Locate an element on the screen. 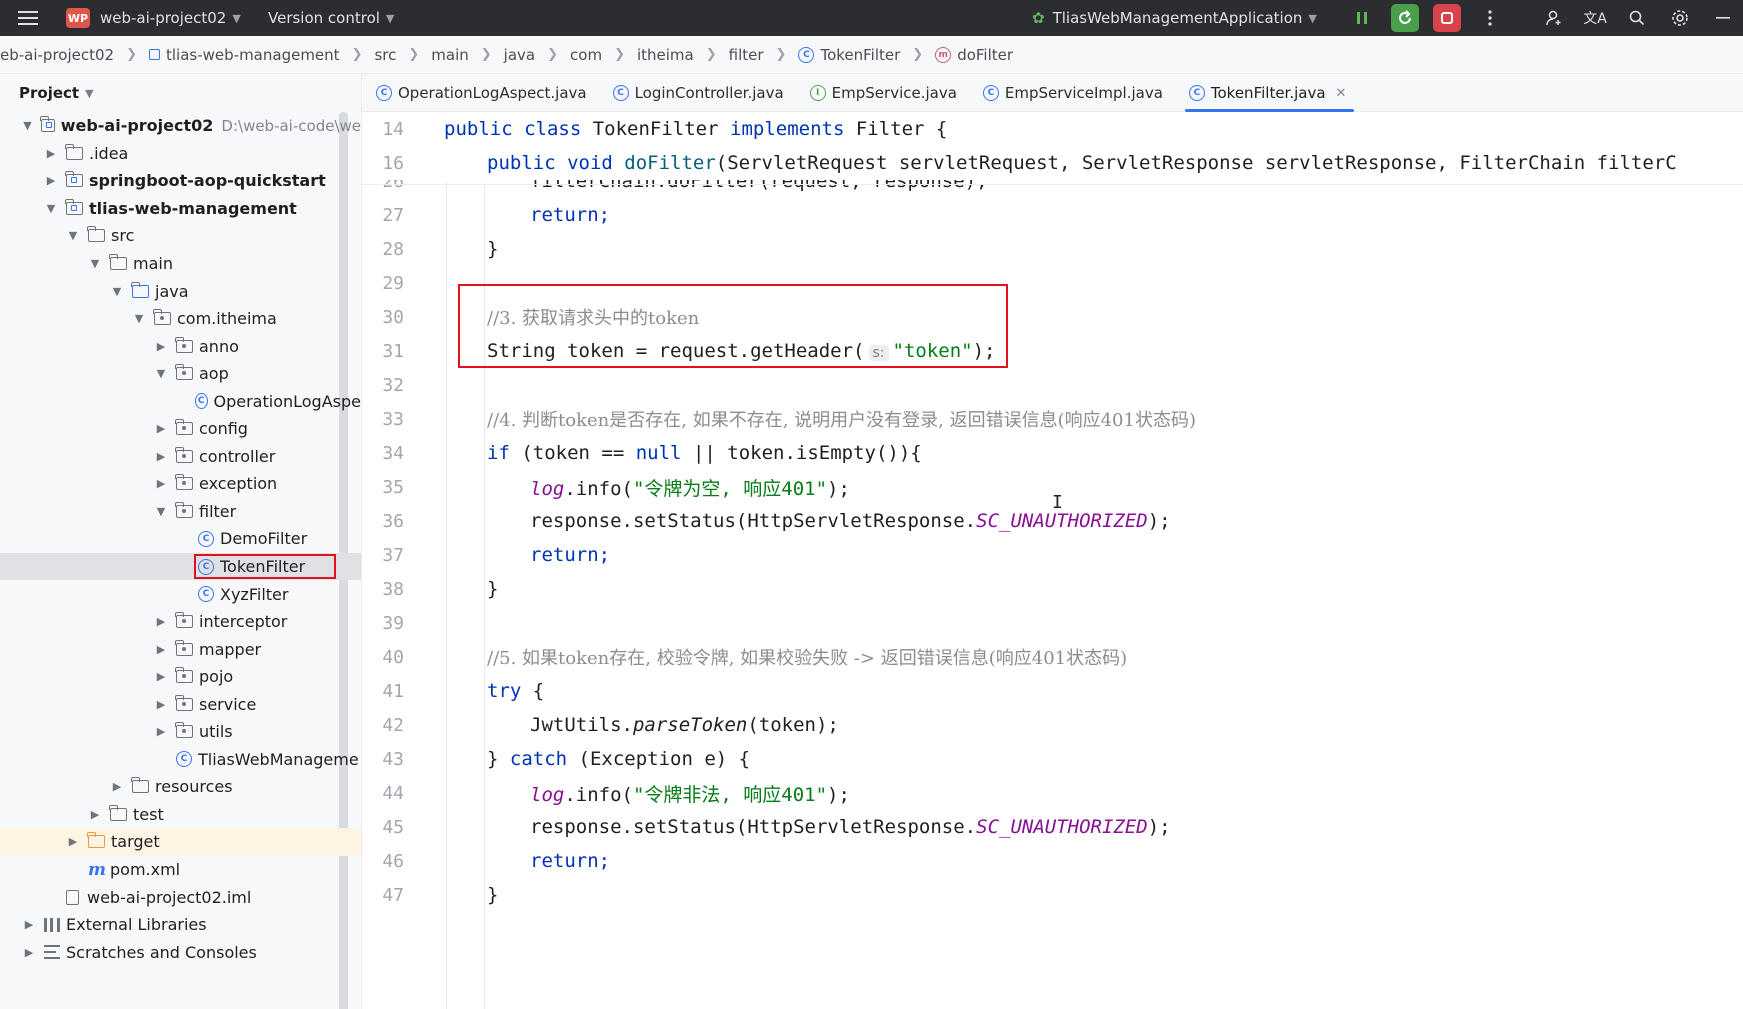 This screenshot has height=1009, width=1743. tree-node: ▼ main is located at coordinates (180, 264).